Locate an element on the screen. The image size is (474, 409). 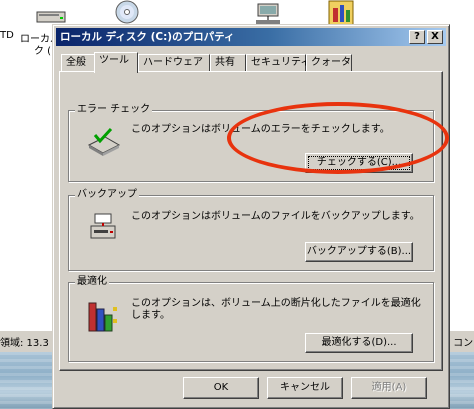
network-icon is located at coordinates (268, 14).